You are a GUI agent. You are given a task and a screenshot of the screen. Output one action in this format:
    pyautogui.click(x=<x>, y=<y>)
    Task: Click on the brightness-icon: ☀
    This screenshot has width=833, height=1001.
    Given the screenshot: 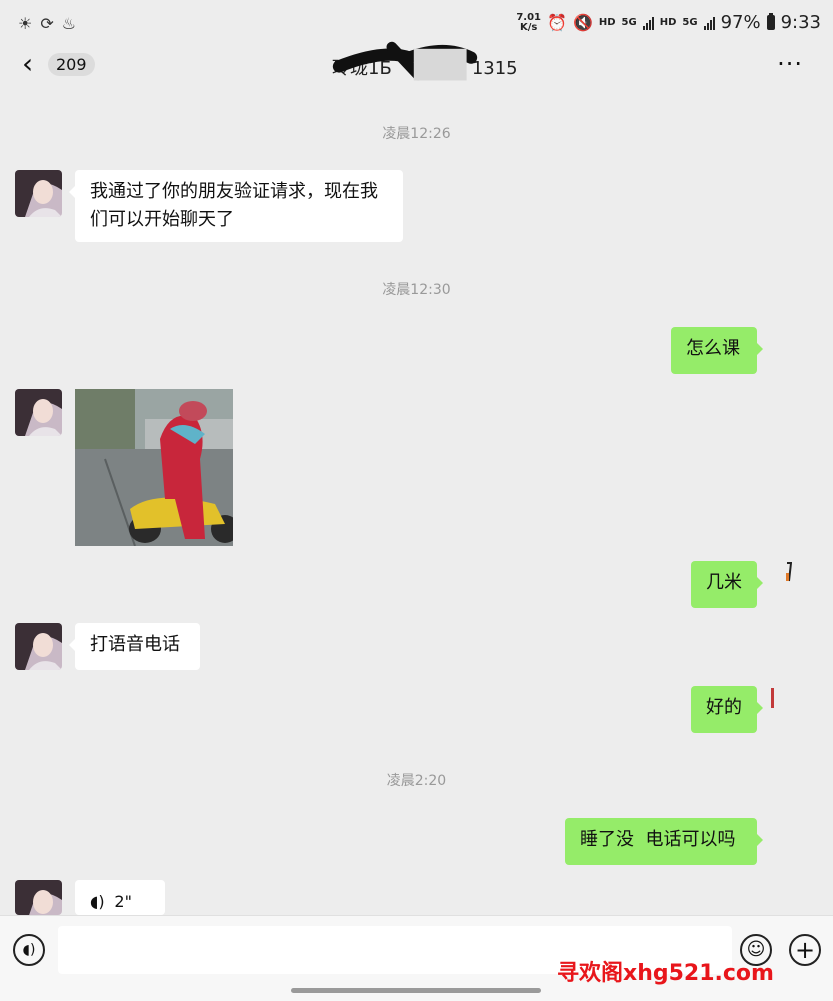 What is the action you would take?
    pyautogui.click(x=25, y=23)
    